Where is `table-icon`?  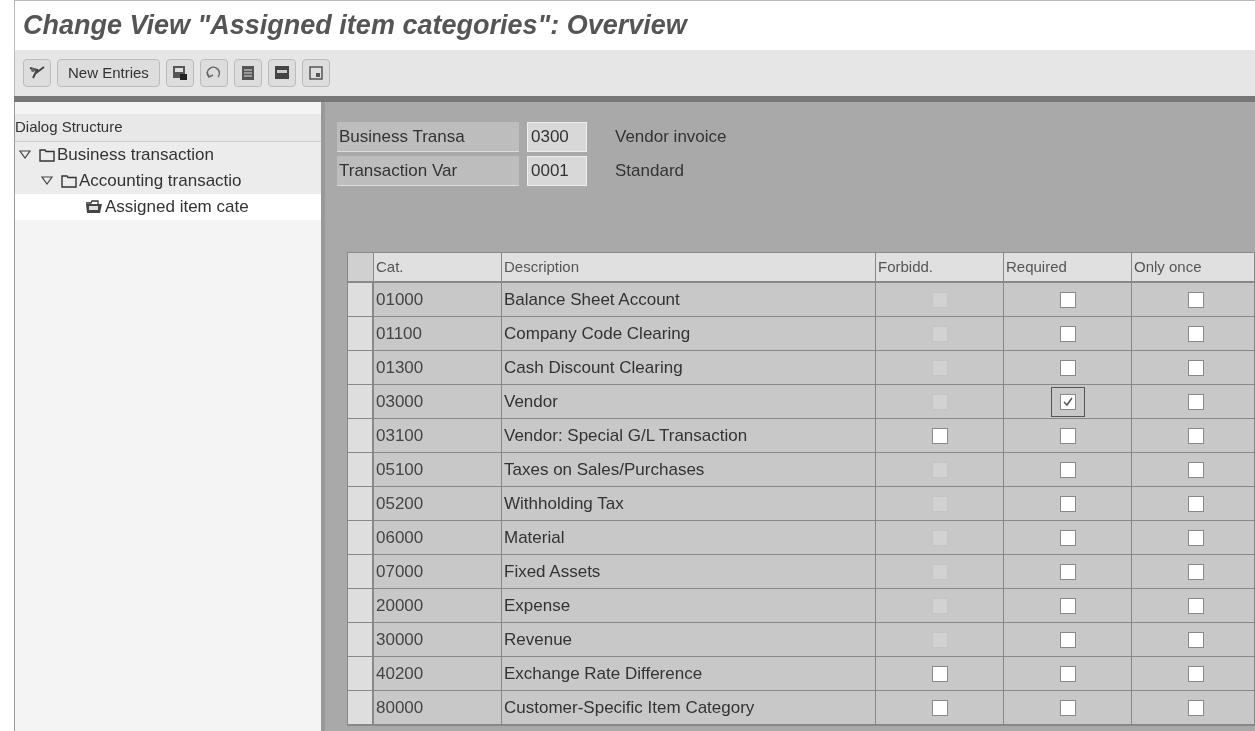
table-icon is located at coordinates (281, 73).